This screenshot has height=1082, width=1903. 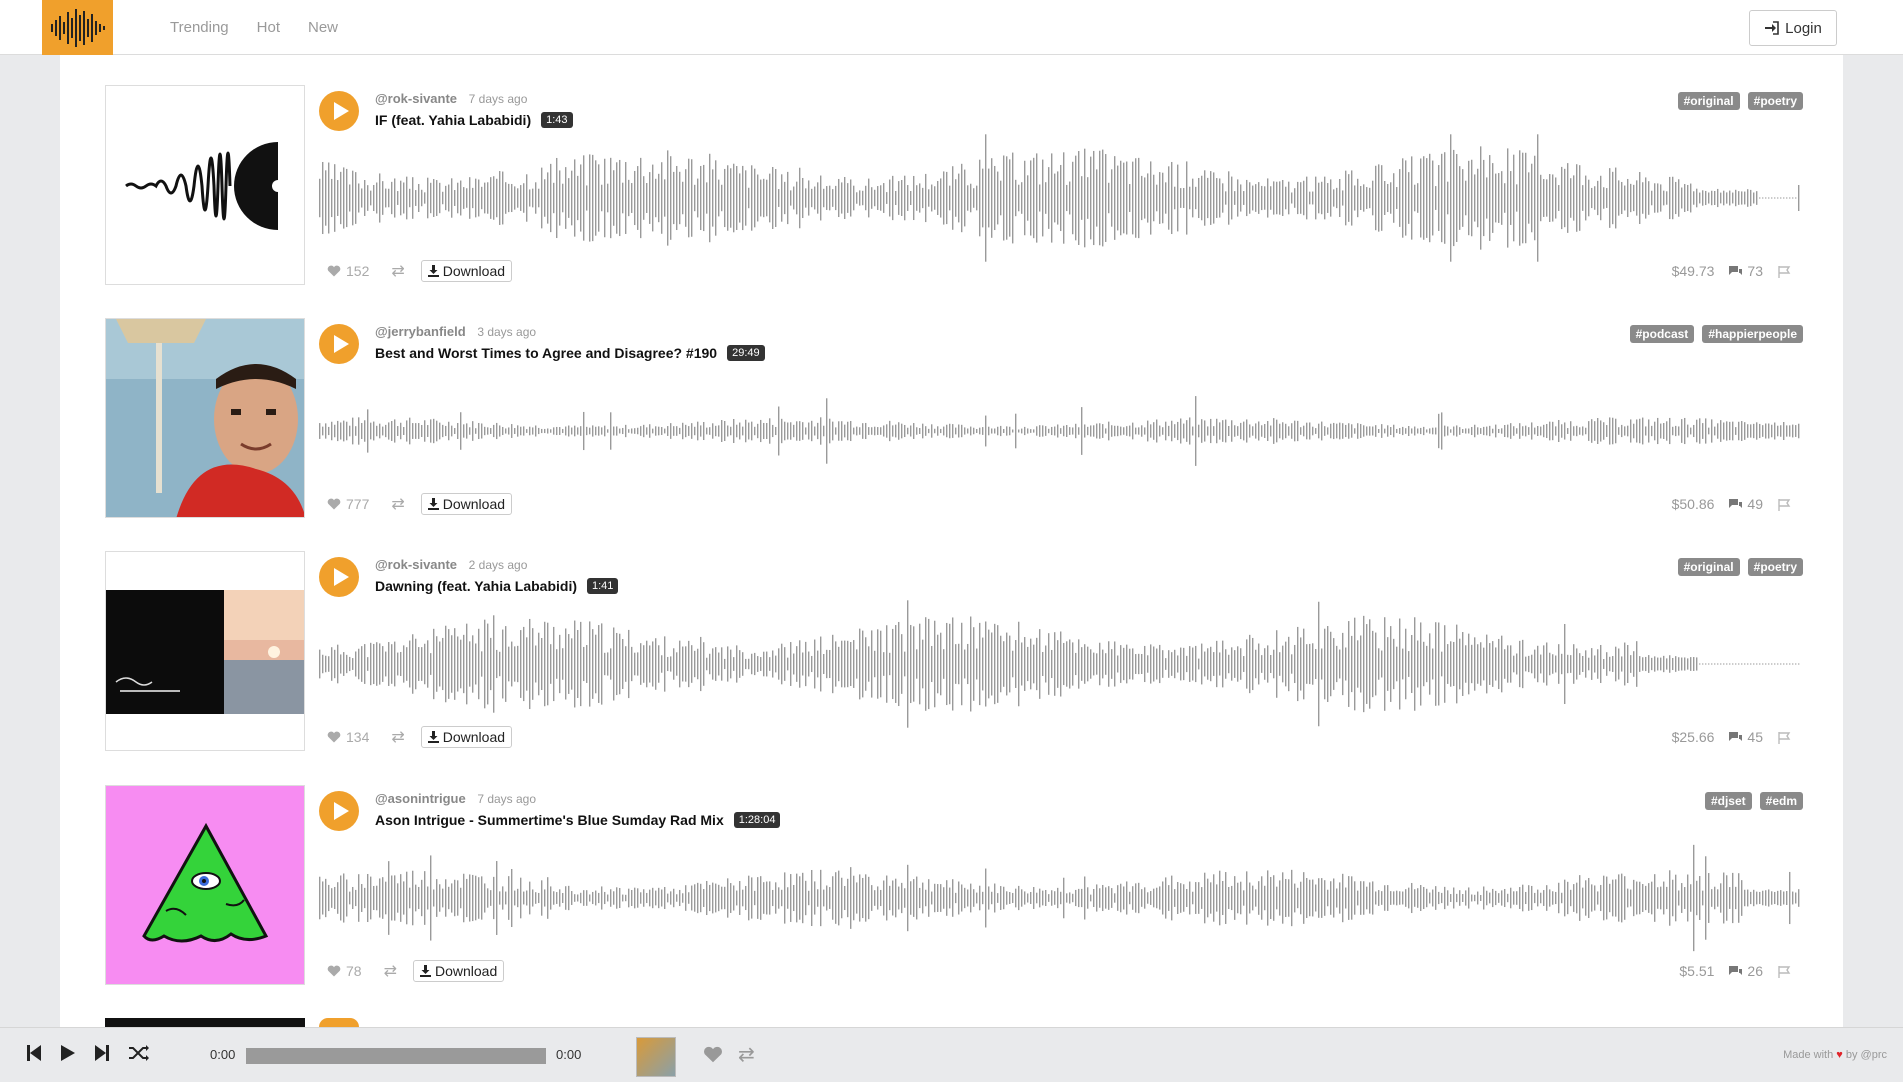 What do you see at coordinates (1693, 504) in the screenshot?
I see `payout-value: $50.86` at bounding box center [1693, 504].